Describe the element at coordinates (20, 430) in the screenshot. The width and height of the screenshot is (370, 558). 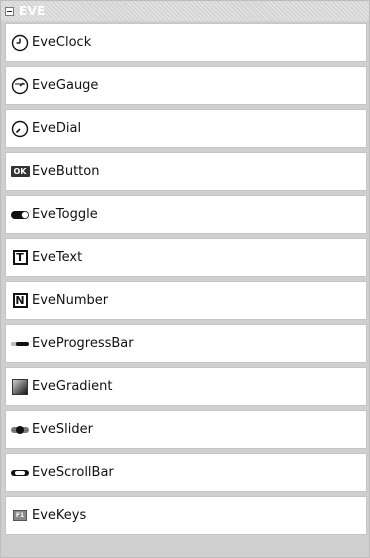
I see `slider-icon` at that location.